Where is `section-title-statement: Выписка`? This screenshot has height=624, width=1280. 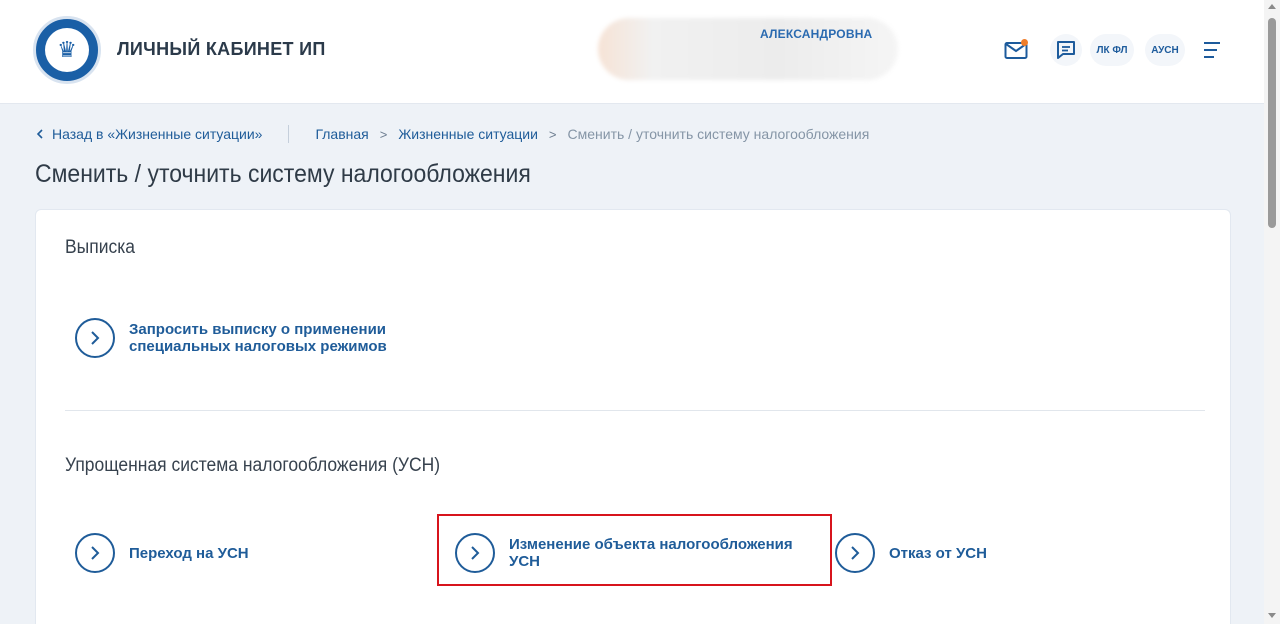
section-title-statement: Выписка is located at coordinates (100, 247).